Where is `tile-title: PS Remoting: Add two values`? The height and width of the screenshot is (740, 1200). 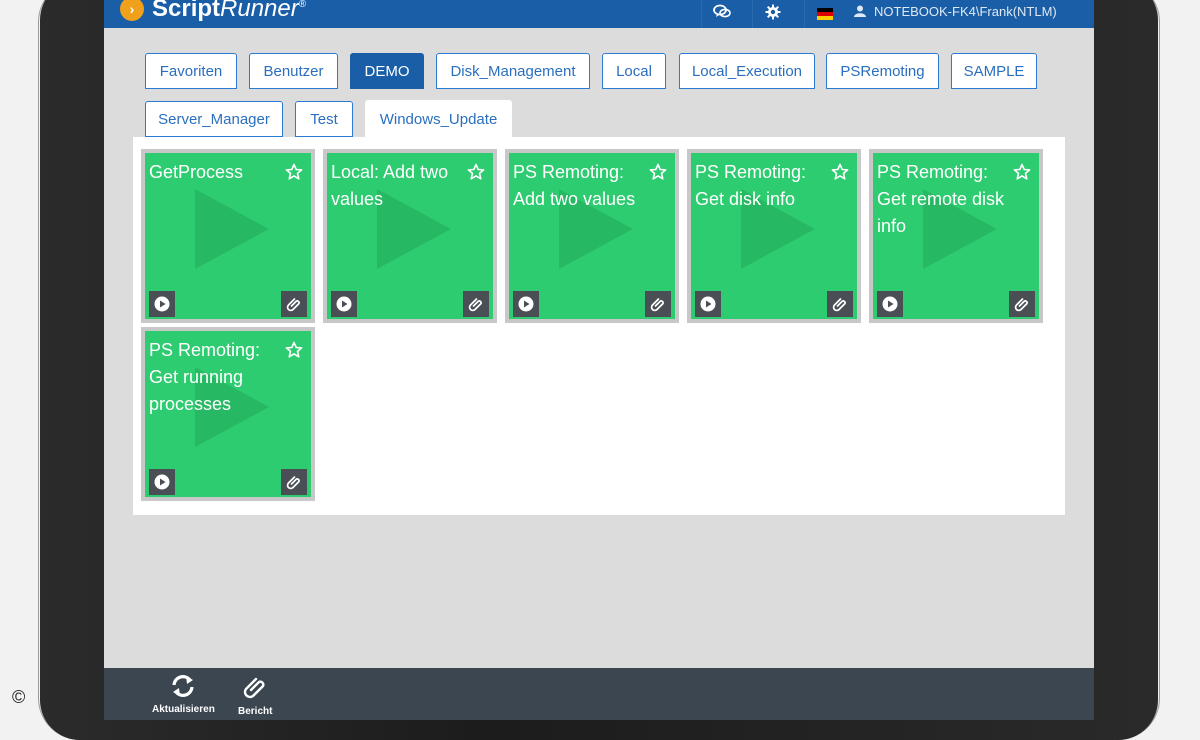 tile-title: PS Remoting: Add two values is located at coordinates (574, 185).